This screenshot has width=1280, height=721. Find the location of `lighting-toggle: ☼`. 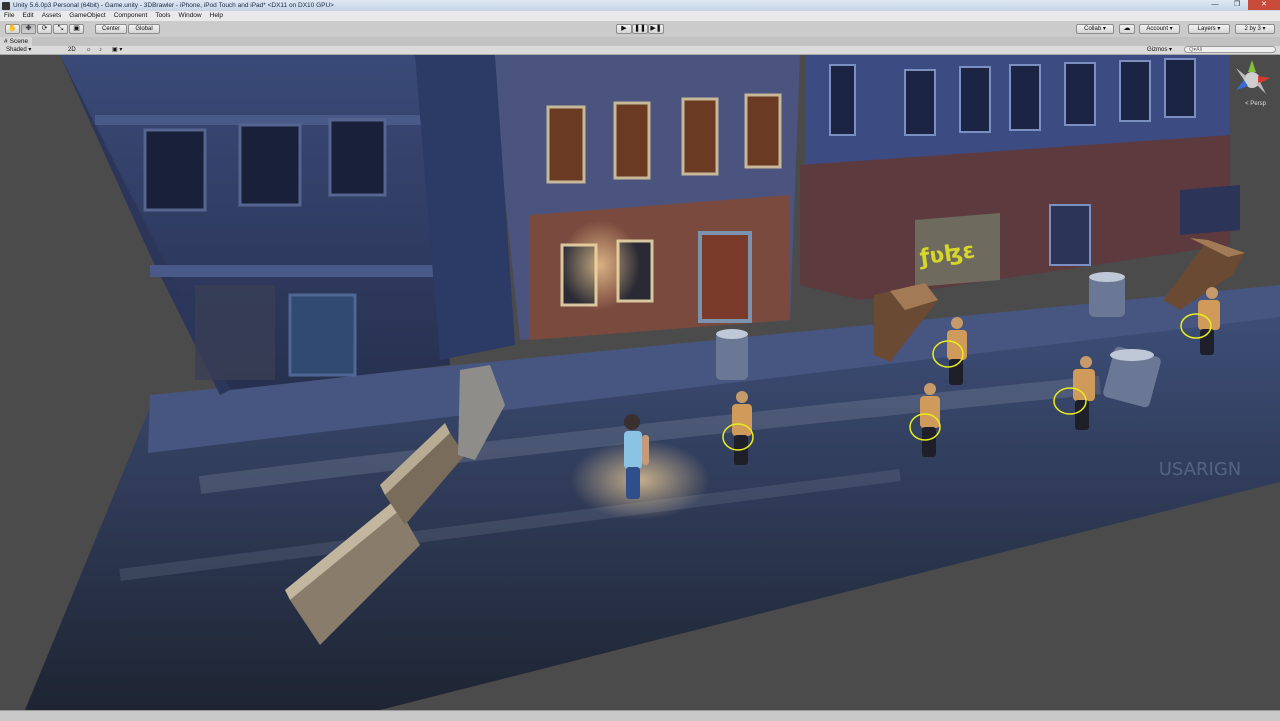

lighting-toggle: ☼ is located at coordinates (89, 50).